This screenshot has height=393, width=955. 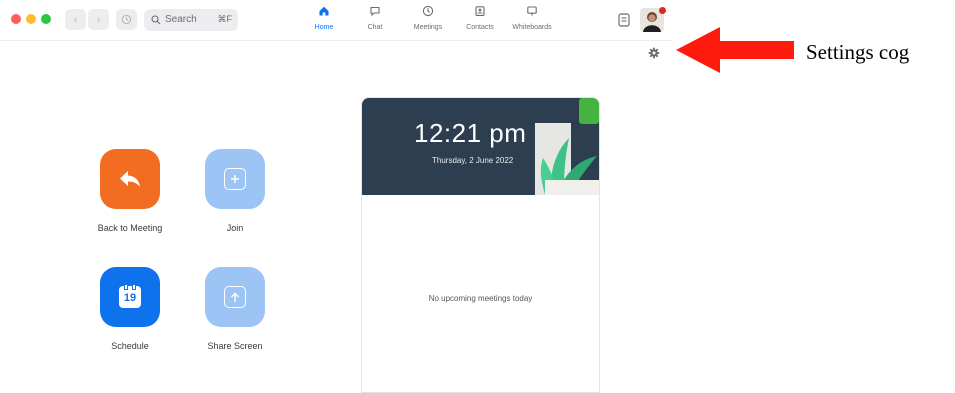 What do you see at coordinates (654, 53) in the screenshot?
I see `settings-gear-icon` at bounding box center [654, 53].